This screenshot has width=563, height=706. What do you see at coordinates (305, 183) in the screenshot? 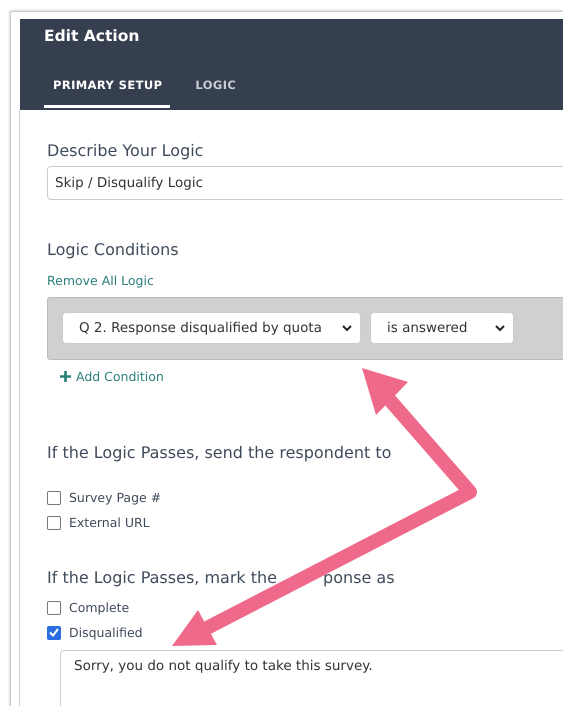
I see `input-field: Skip / Disqualify Logic` at bounding box center [305, 183].